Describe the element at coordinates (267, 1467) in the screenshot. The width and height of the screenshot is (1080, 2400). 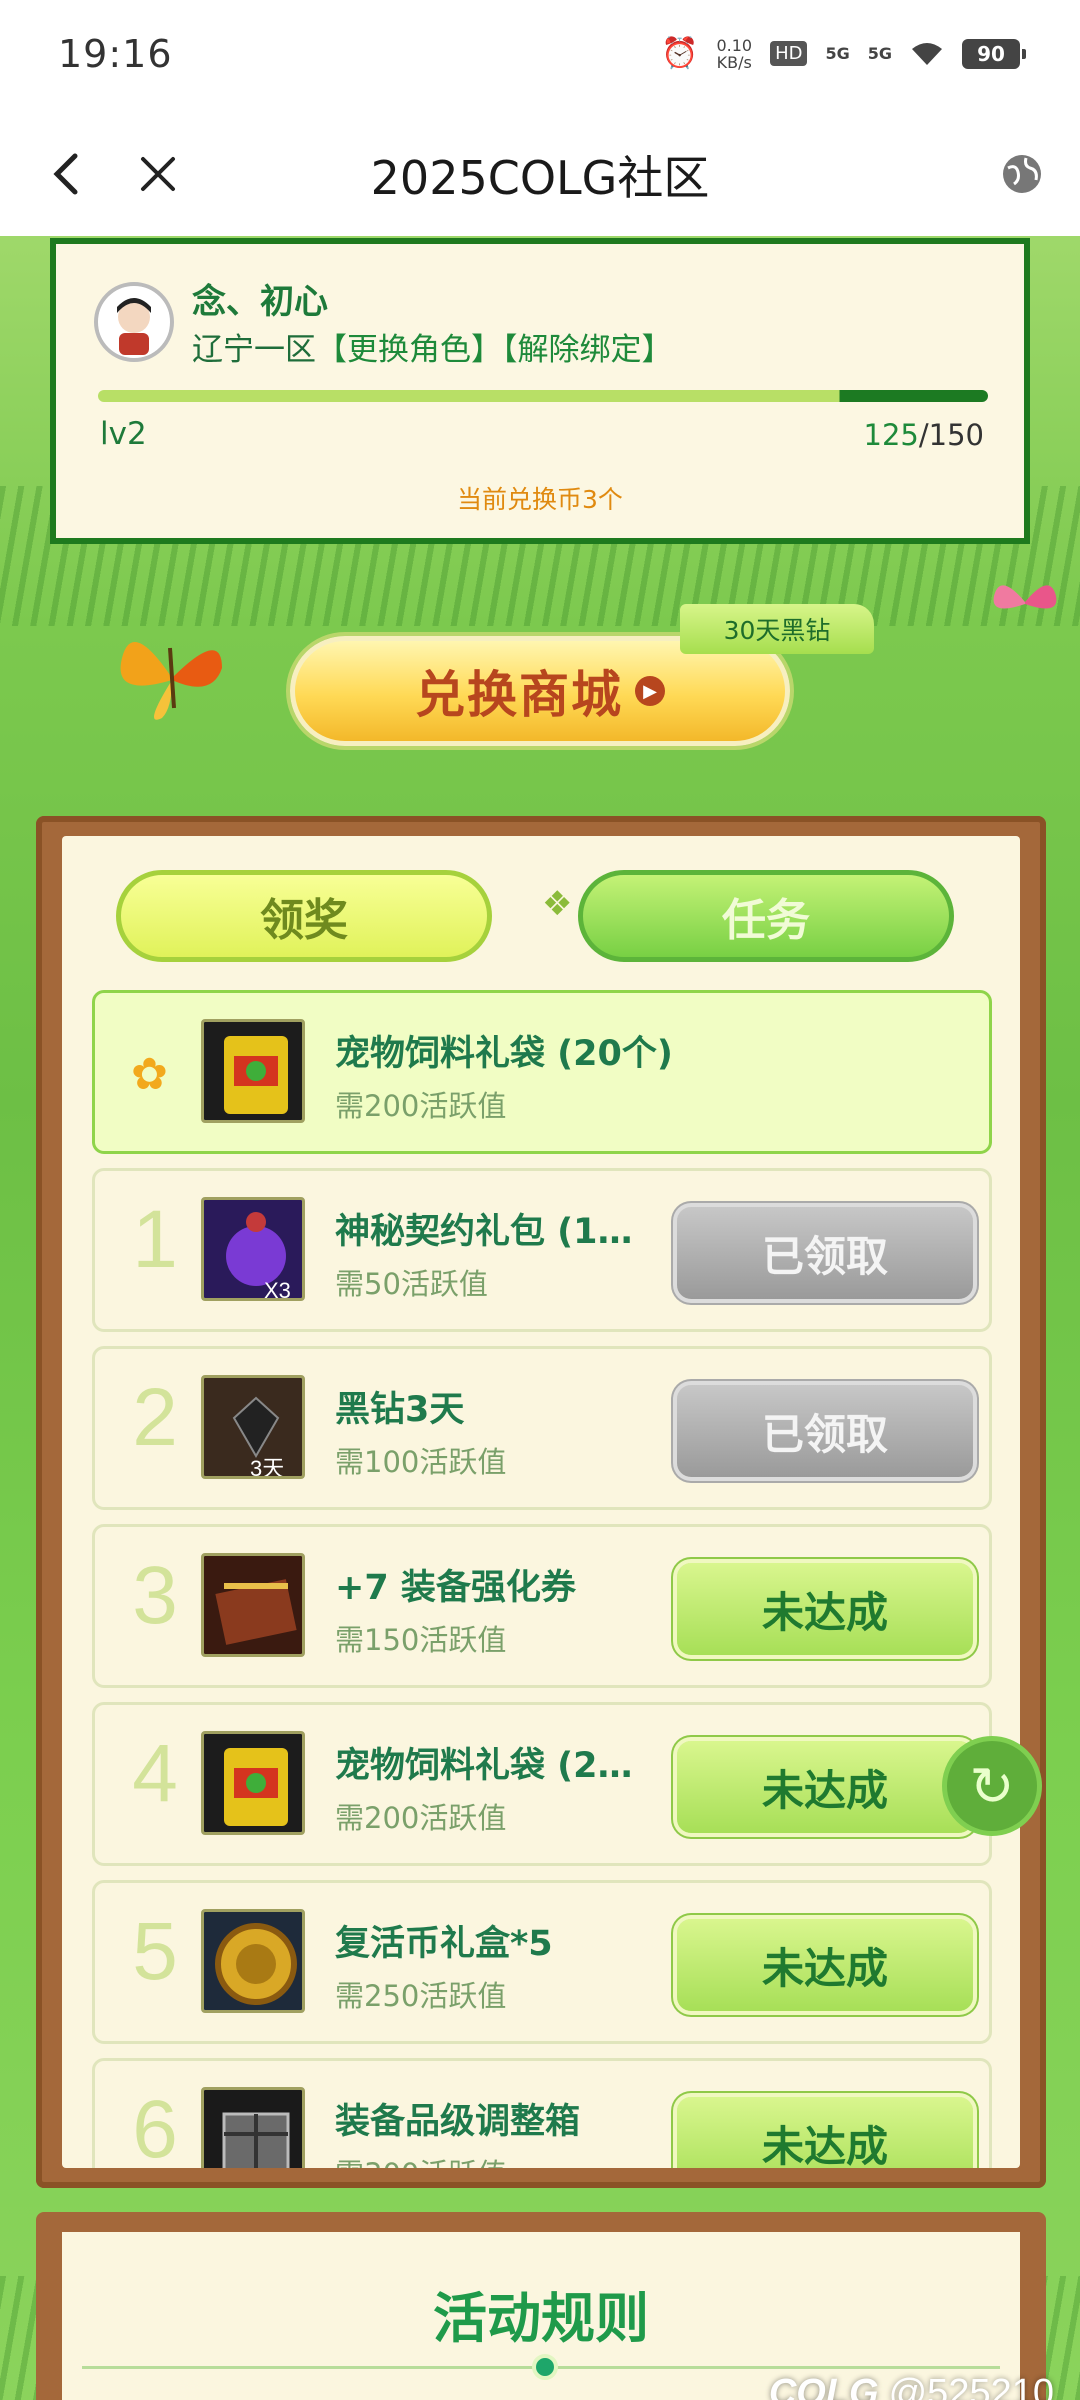
I see `diamond-days-badge: 3天` at that location.